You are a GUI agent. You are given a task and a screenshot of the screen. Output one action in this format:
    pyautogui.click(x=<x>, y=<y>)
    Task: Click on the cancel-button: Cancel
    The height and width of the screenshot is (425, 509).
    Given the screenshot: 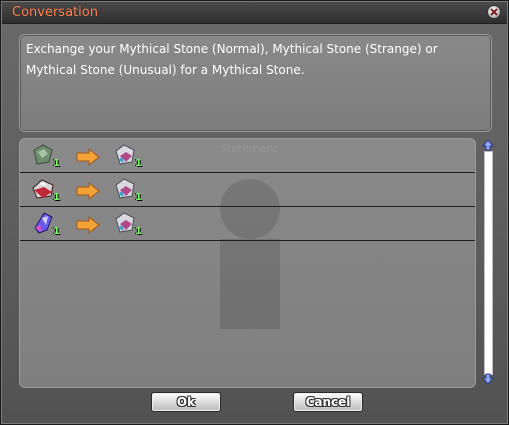 What is the action you would take?
    pyautogui.click(x=328, y=402)
    